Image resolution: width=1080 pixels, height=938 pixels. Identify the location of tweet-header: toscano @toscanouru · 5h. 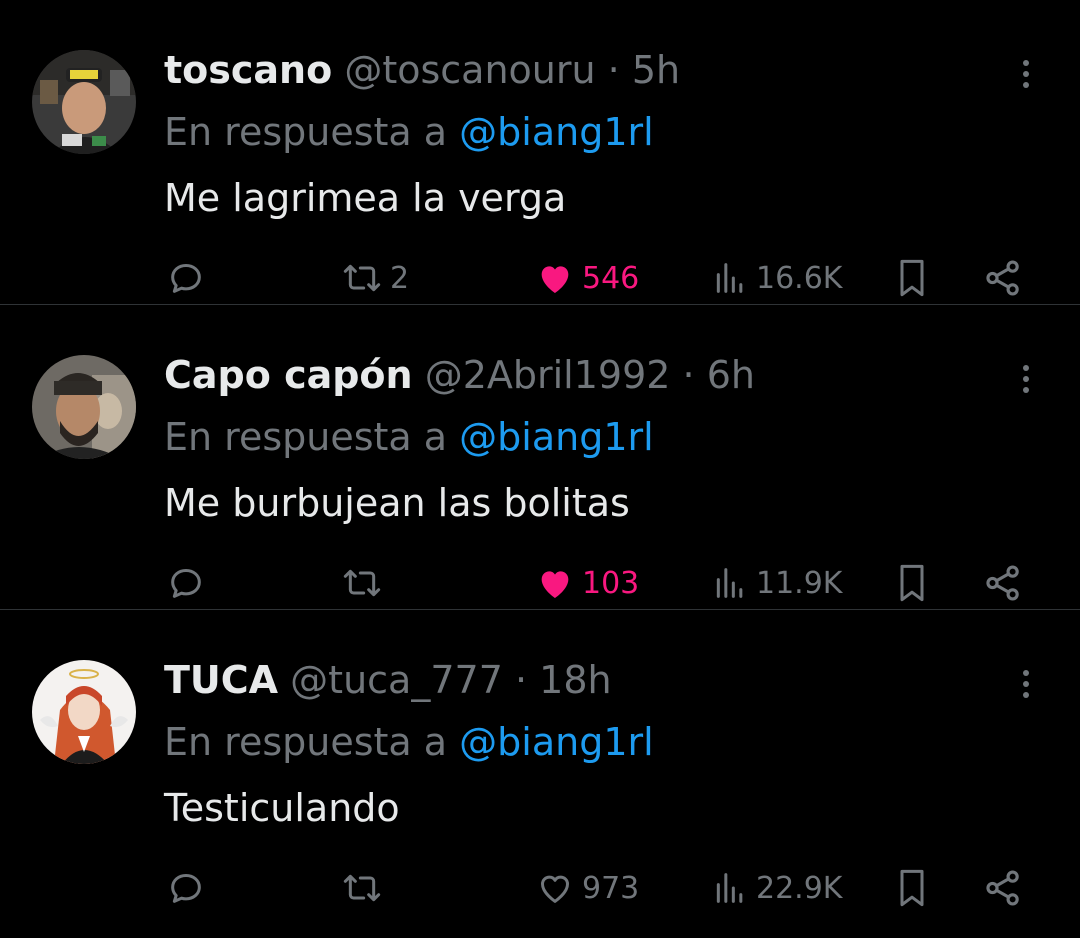
(582, 70).